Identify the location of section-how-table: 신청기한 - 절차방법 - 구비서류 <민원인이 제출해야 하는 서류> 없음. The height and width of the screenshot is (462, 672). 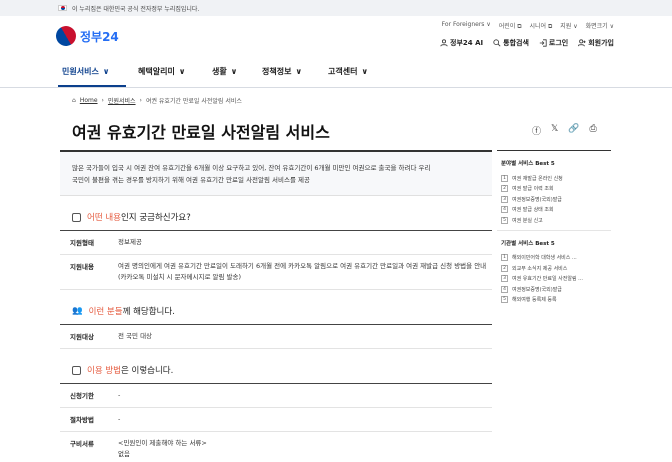
(276, 422).